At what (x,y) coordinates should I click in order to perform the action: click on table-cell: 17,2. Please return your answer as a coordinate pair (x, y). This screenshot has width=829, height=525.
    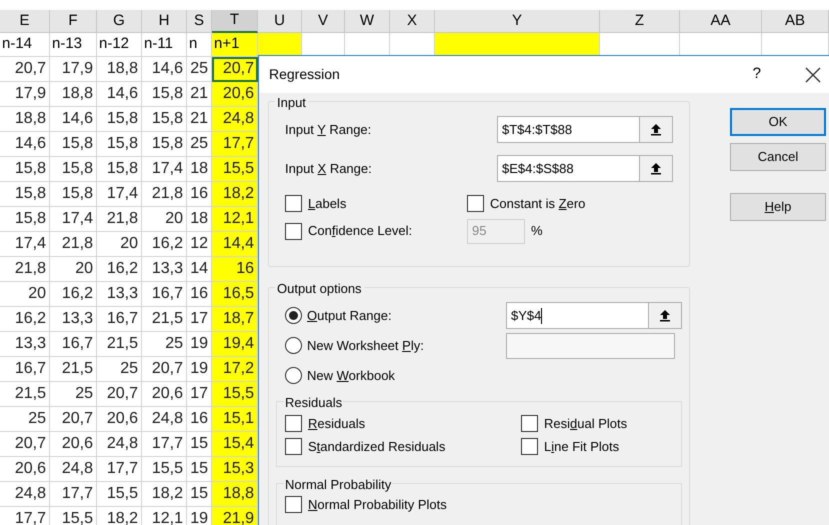
    Looking at the image, I should click on (235, 369).